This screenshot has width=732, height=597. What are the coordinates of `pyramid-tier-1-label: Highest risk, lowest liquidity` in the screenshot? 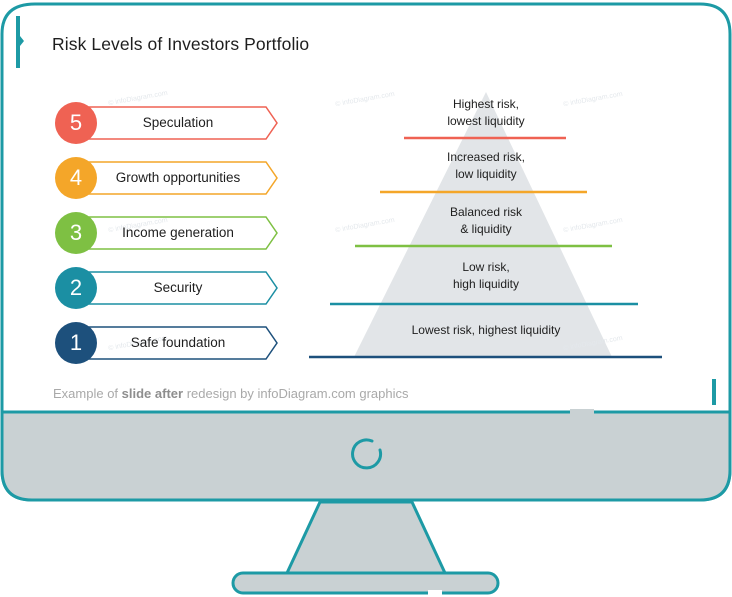 It's located at (486, 113).